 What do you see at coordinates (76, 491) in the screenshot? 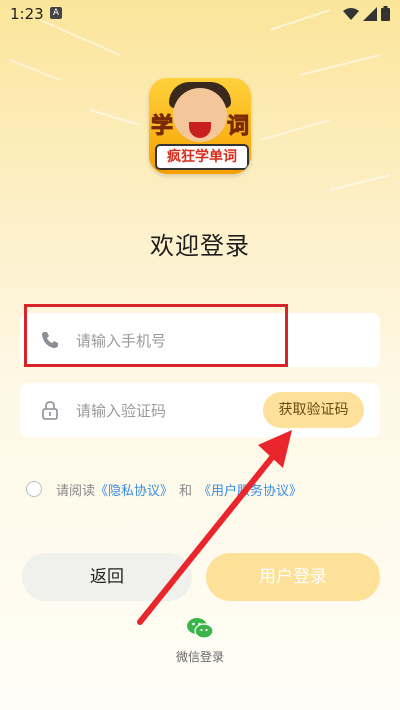
I see `agreement-prefix: 请阅读` at bounding box center [76, 491].